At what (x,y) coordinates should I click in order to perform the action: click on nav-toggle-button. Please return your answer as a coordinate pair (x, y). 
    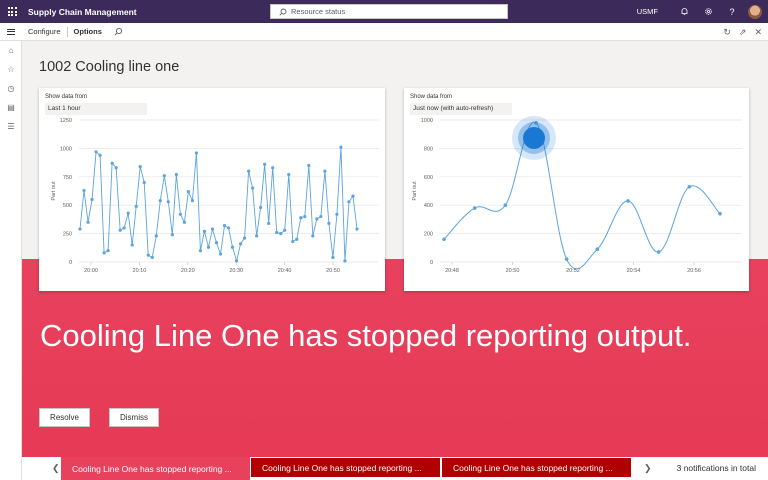
    Looking at the image, I should click on (11, 32).